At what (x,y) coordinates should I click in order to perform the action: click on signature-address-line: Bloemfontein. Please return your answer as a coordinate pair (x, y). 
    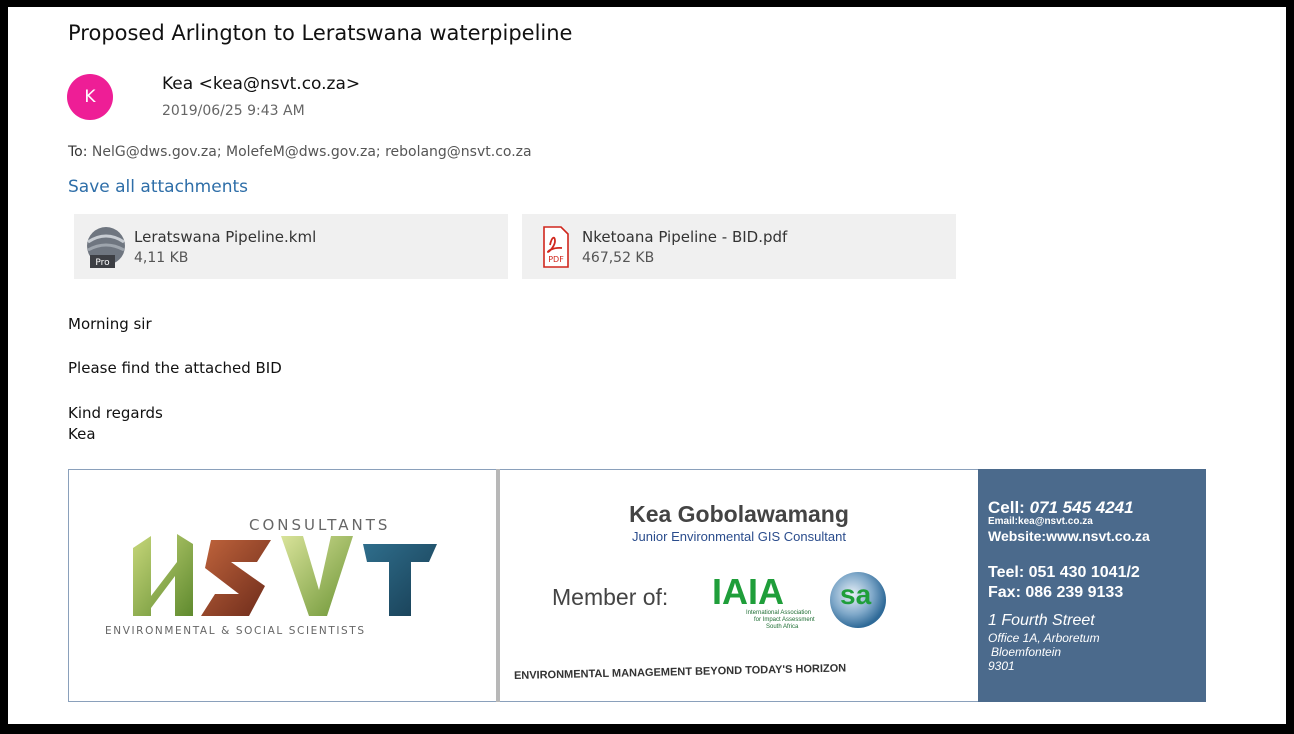
    Looking at the image, I should click on (1026, 652).